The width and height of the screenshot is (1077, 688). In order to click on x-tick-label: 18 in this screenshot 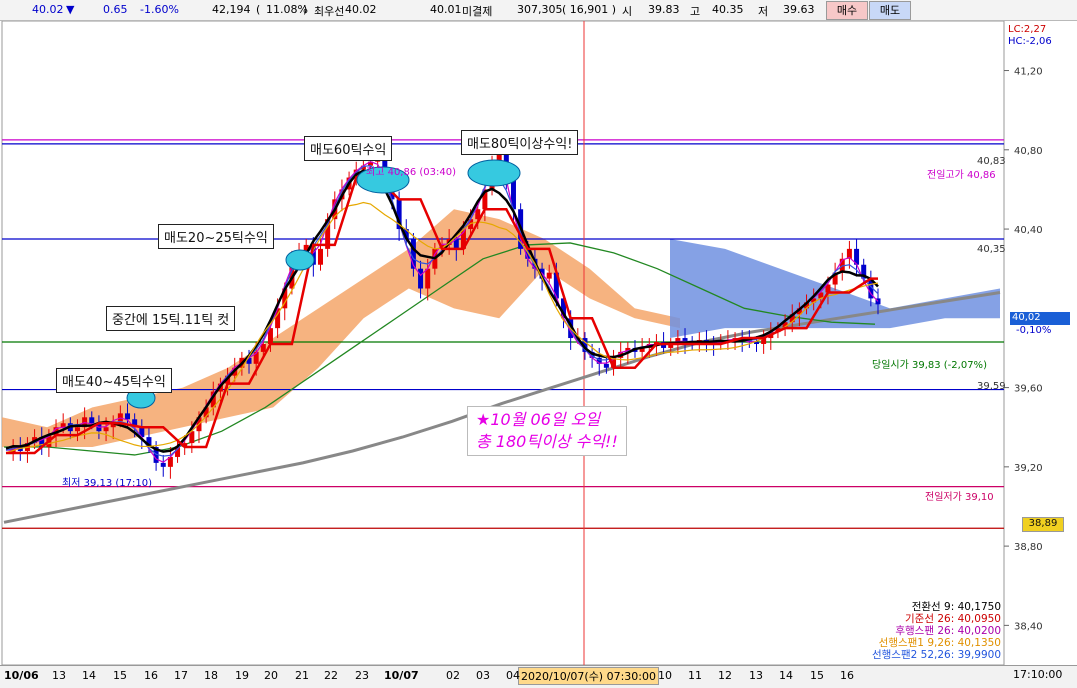, I will do `click(211, 675)`.